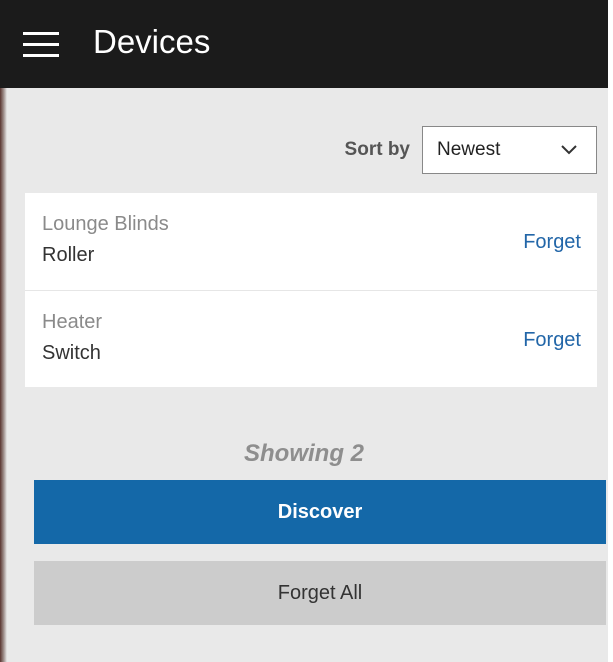 The width and height of the screenshot is (613, 662). I want to click on device-row: Heater Switch Forget, so click(311, 339).